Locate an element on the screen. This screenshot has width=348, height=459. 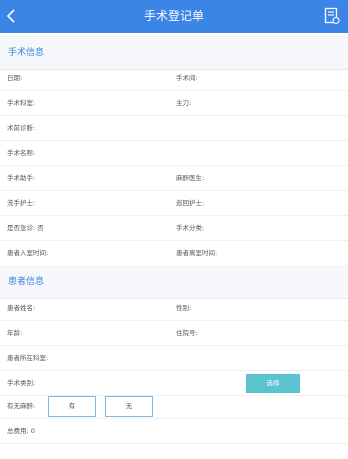
room-field: 手术间: is located at coordinates (187, 78).